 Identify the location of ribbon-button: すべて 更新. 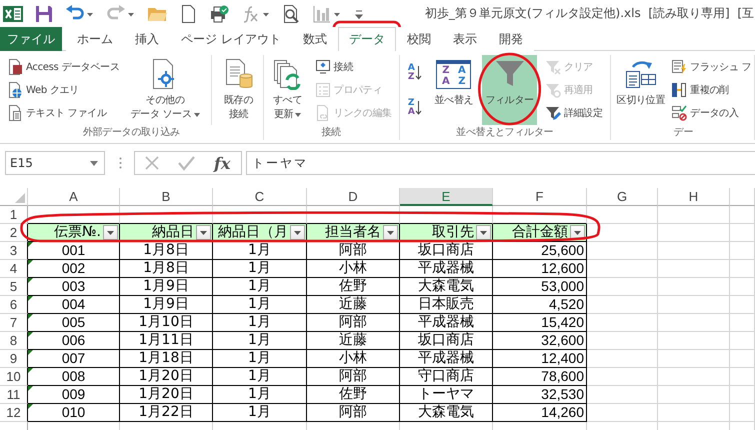
(287, 90).